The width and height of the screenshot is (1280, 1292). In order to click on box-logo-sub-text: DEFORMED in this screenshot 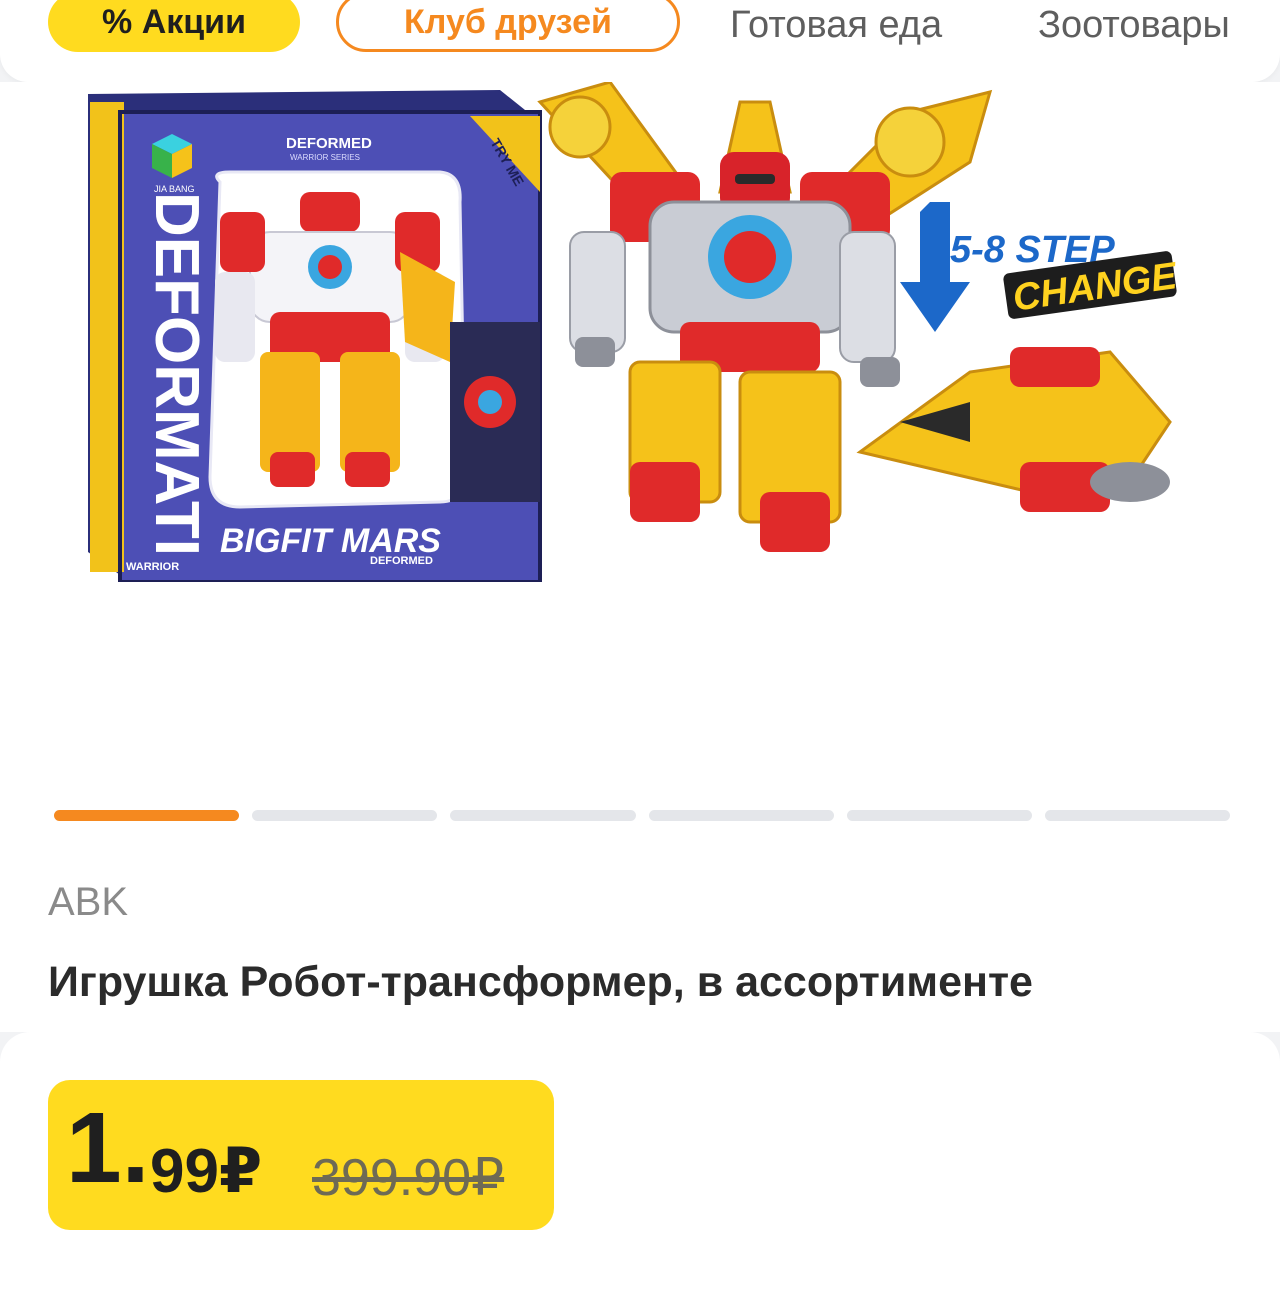, I will do `click(401, 561)`.